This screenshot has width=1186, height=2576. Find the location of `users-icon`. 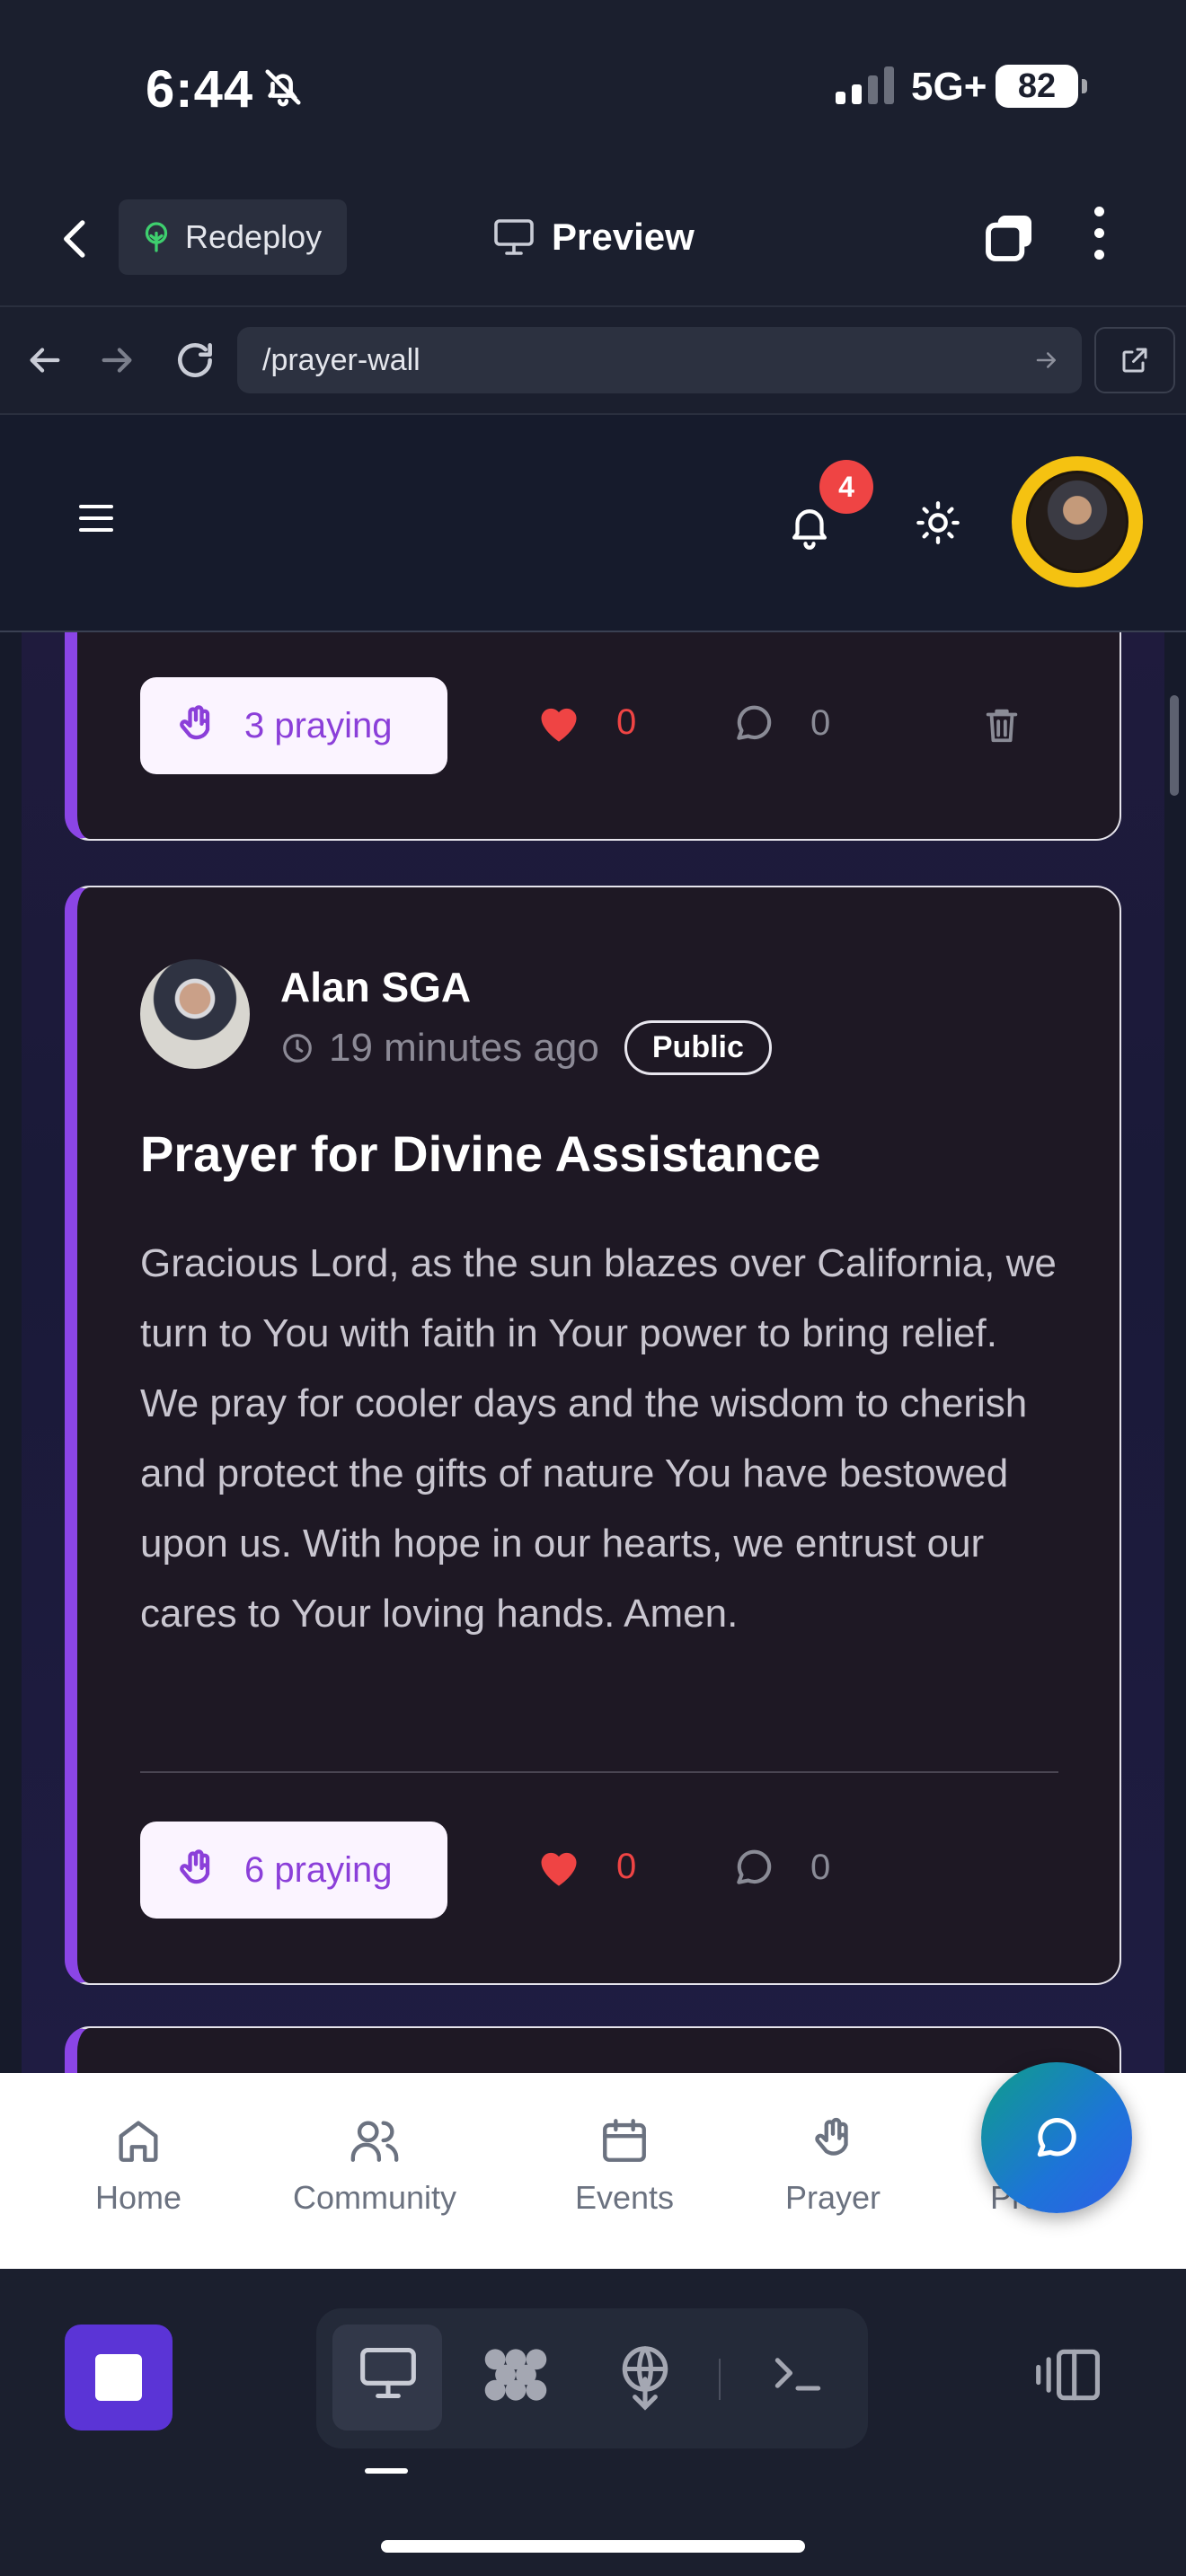

users-icon is located at coordinates (374, 2141).